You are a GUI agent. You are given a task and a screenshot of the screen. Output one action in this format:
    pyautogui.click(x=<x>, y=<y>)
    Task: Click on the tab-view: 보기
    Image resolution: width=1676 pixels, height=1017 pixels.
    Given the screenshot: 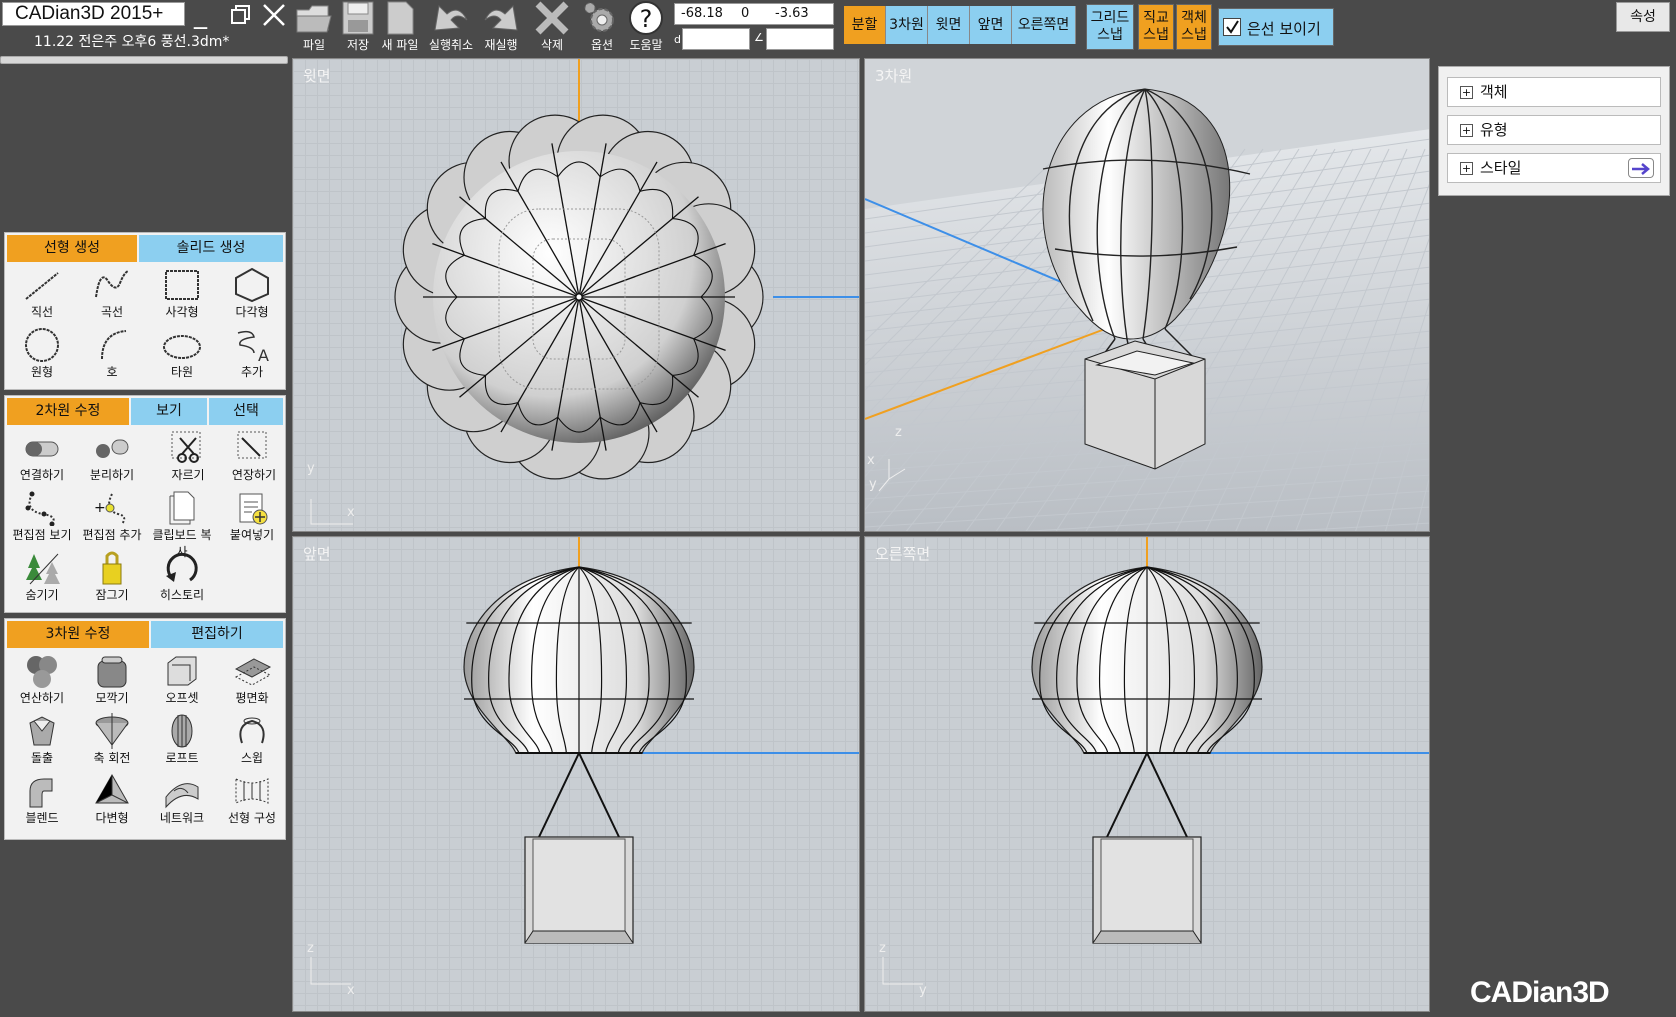 What is the action you would take?
    pyautogui.click(x=169, y=411)
    